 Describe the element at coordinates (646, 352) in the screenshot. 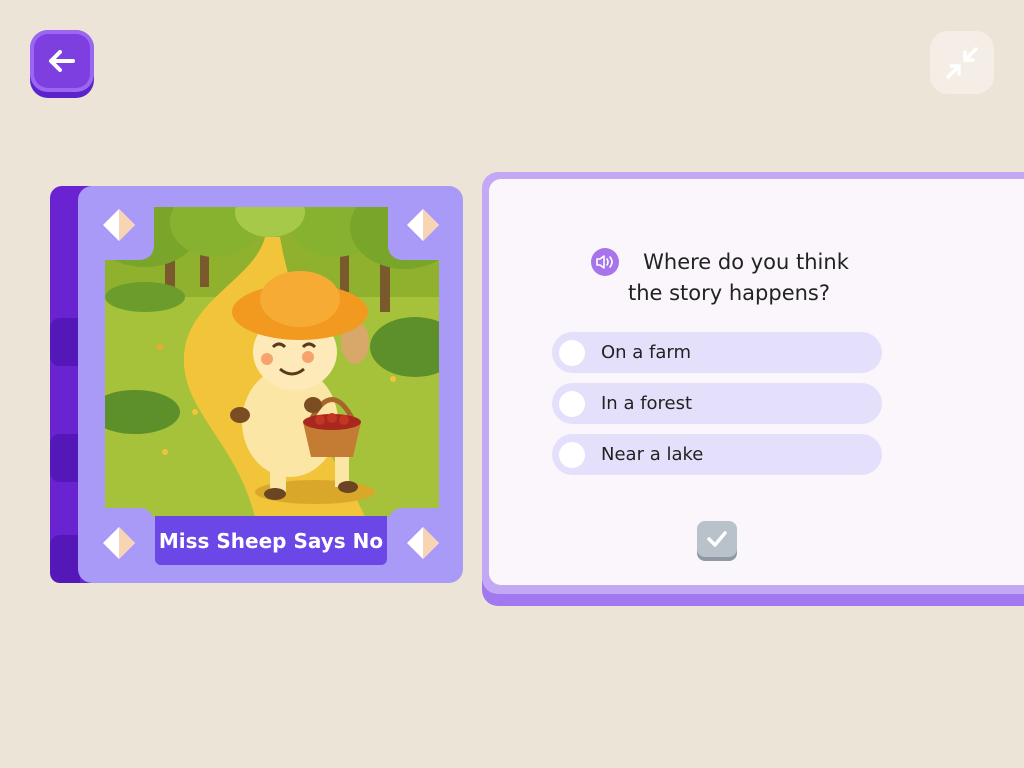

I see `option-label: On a farm` at that location.